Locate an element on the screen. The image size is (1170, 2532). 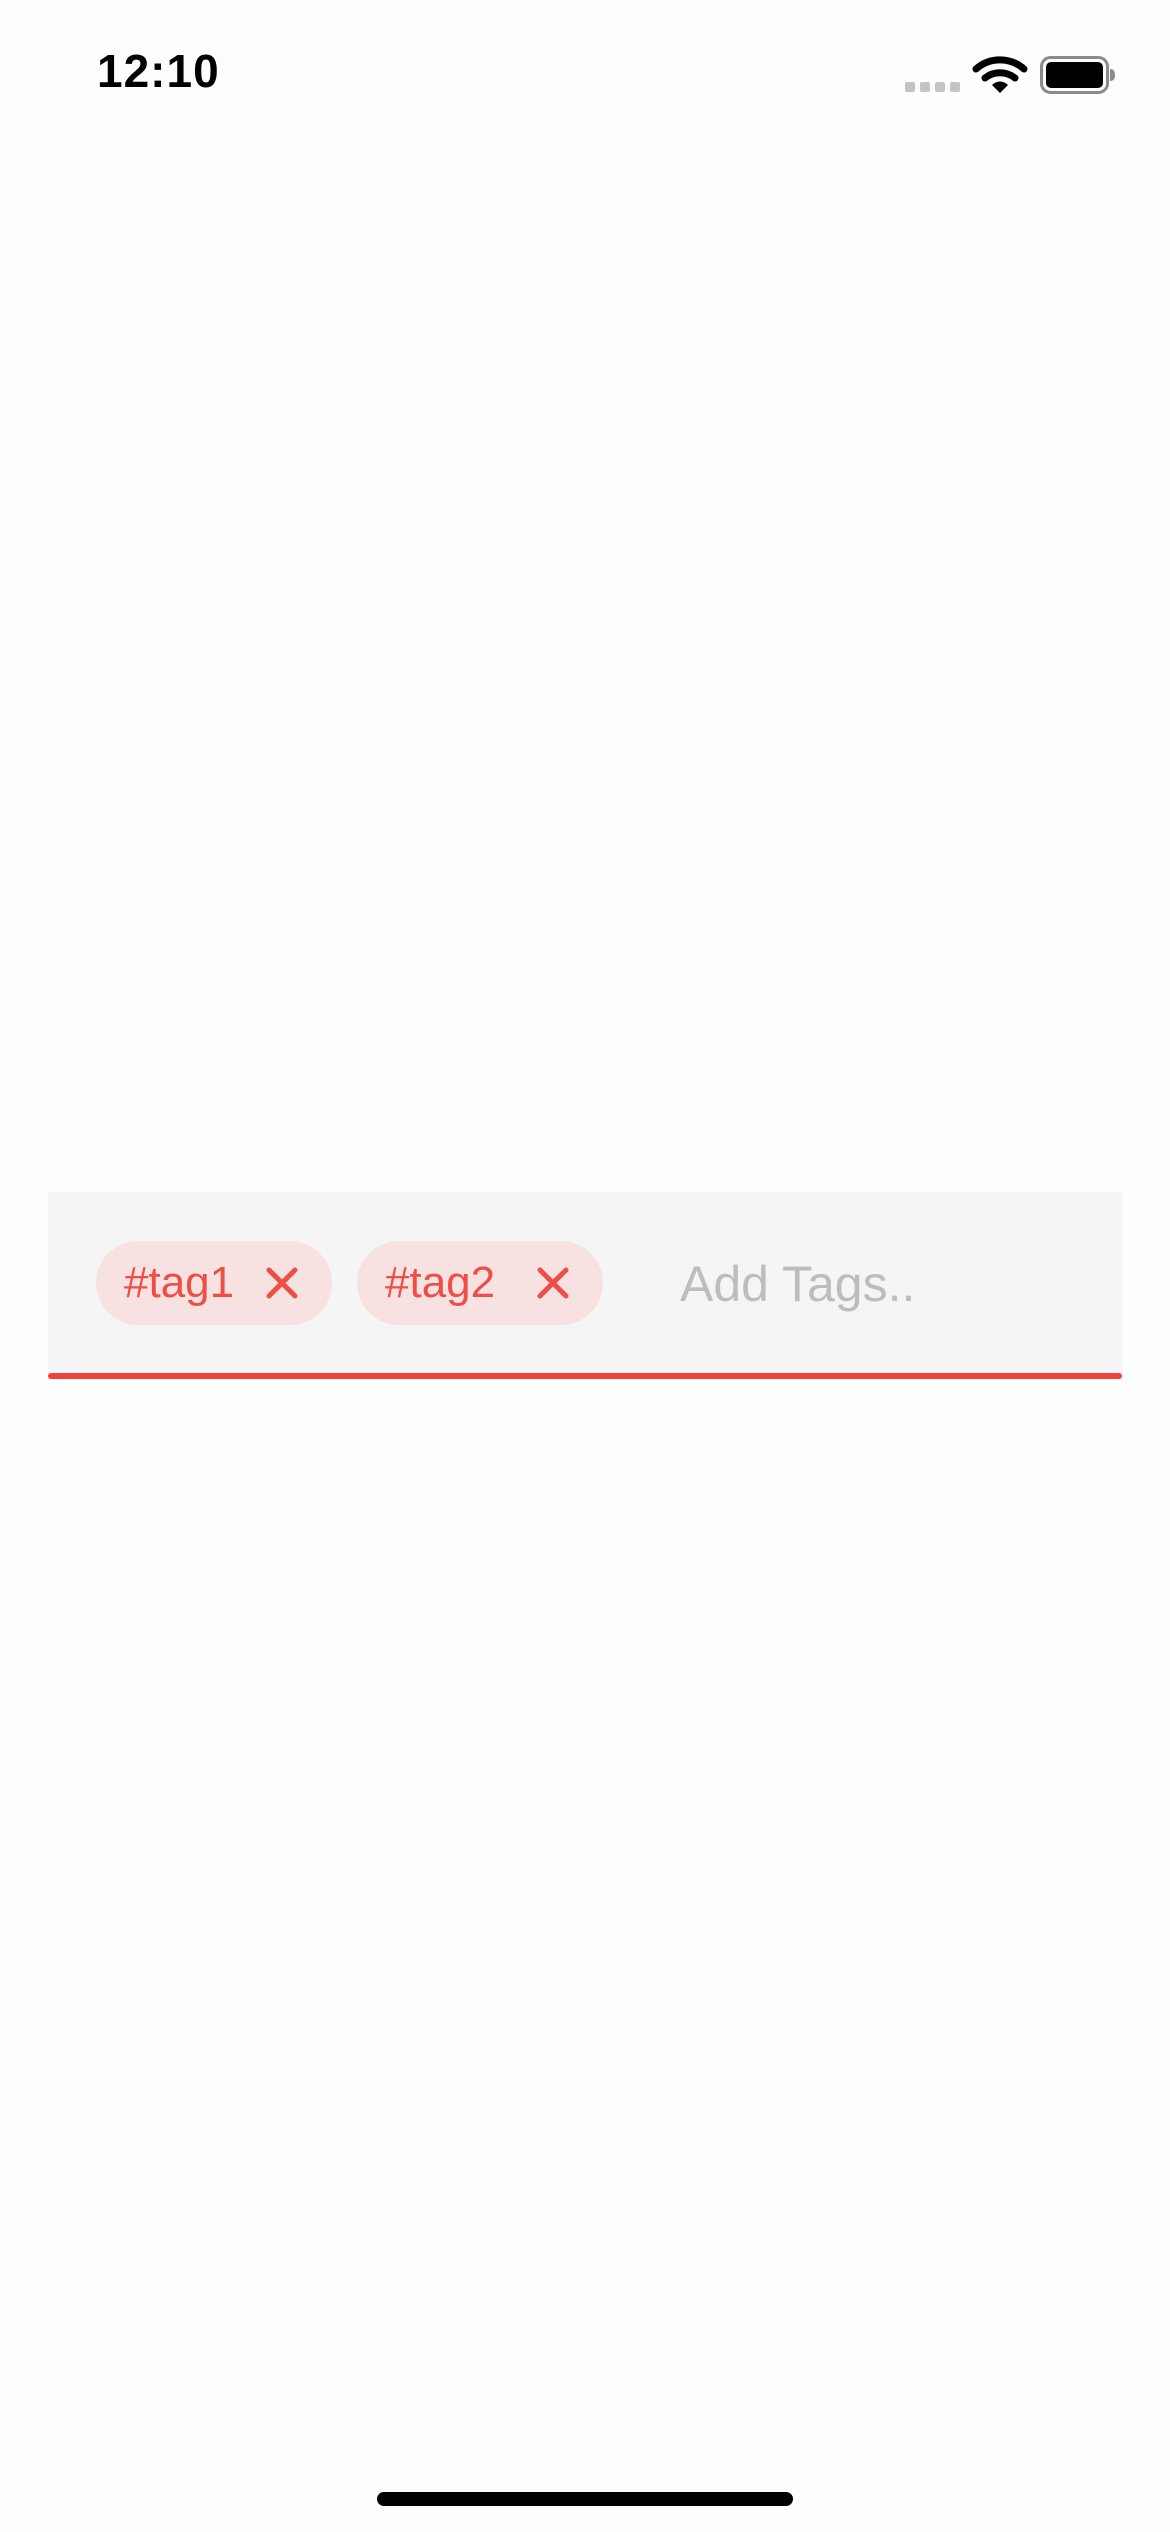
status-time: 12:10 is located at coordinates (158, 71).